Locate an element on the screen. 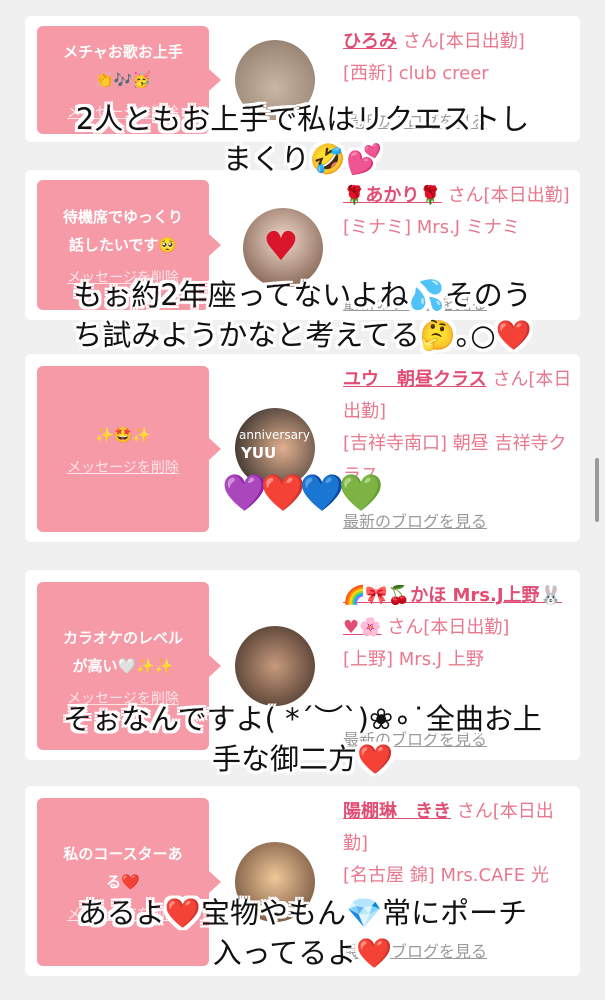 The image size is (605, 1000). overlay-caption-3: もぉ約2年座ってないよね💦そのう is located at coordinates (302, 295).